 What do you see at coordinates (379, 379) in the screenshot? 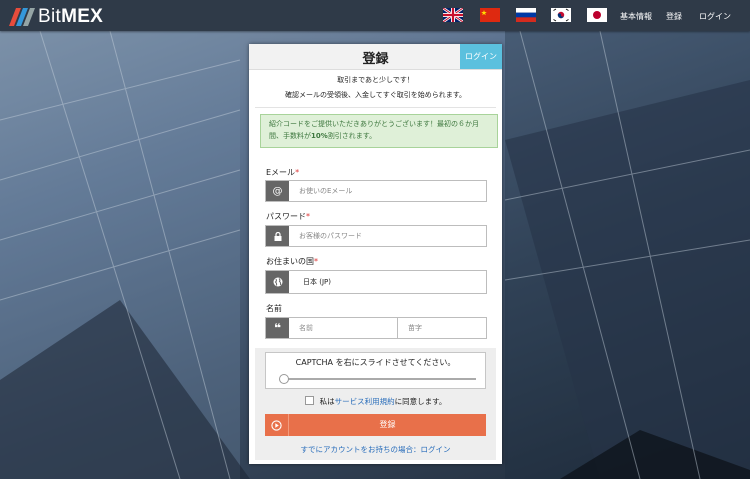
I see `captcha-slider-track` at bounding box center [379, 379].